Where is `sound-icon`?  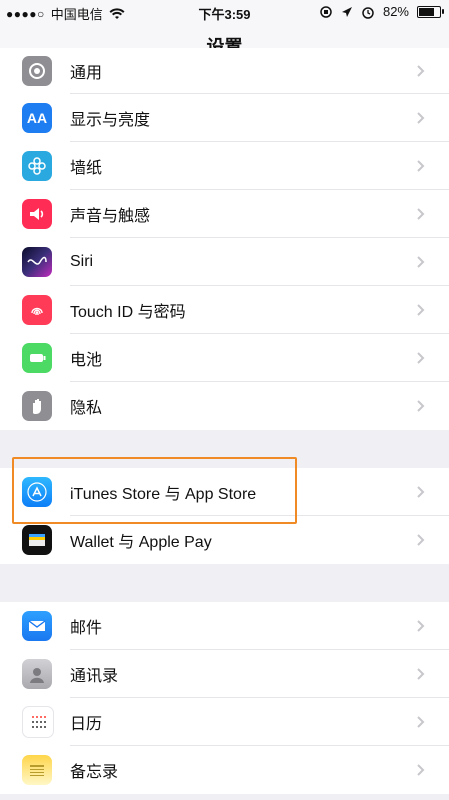 sound-icon is located at coordinates (37, 214).